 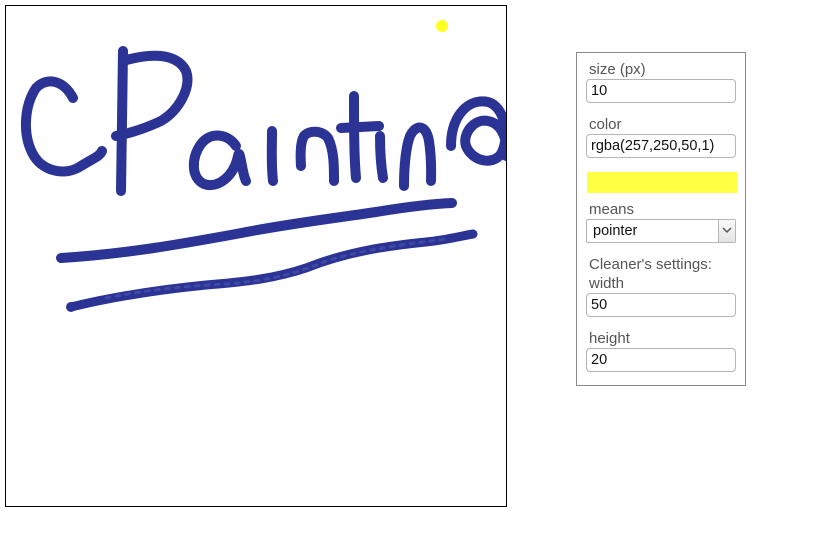 What do you see at coordinates (317, 156) in the screenshot?
I see `stroke-letter-n` at bounding box center [317, 156].